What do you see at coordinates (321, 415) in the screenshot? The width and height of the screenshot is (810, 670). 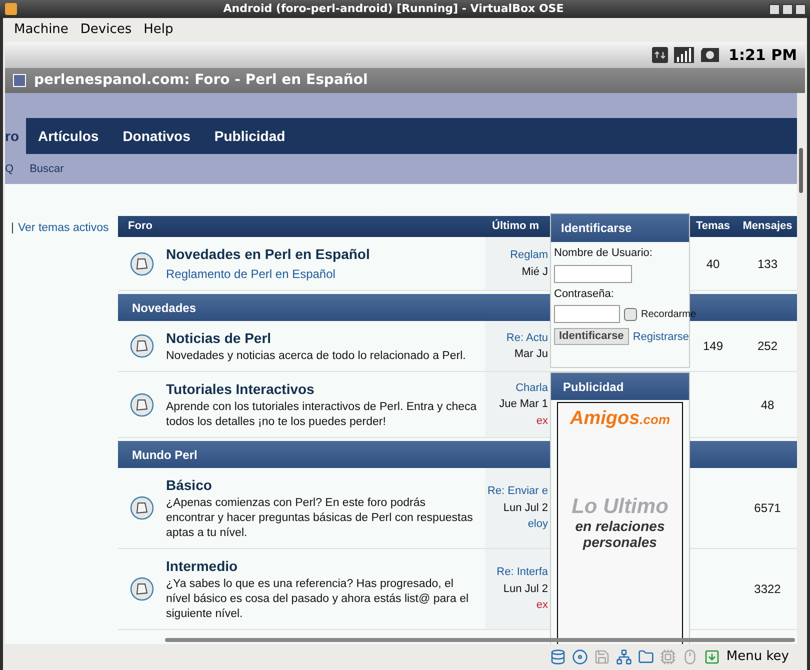 I see `forum-description: Aprende con los tutoriales interactivos de Perl. Entra y checa todos los detalles ¡no te los puedes perder!` at bounding box center [321, 415].